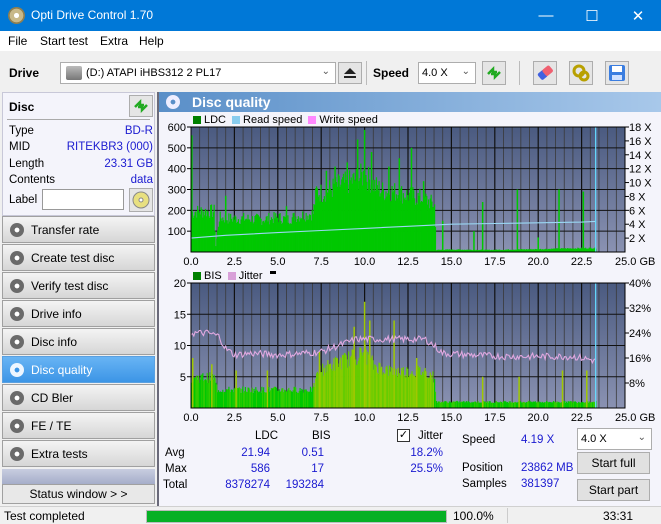 The image size is (661, 524). What do you see at coordinates (17, 230) in the screenshot?
I see `transfer-rate-icon` at bounding box center [17, 230].